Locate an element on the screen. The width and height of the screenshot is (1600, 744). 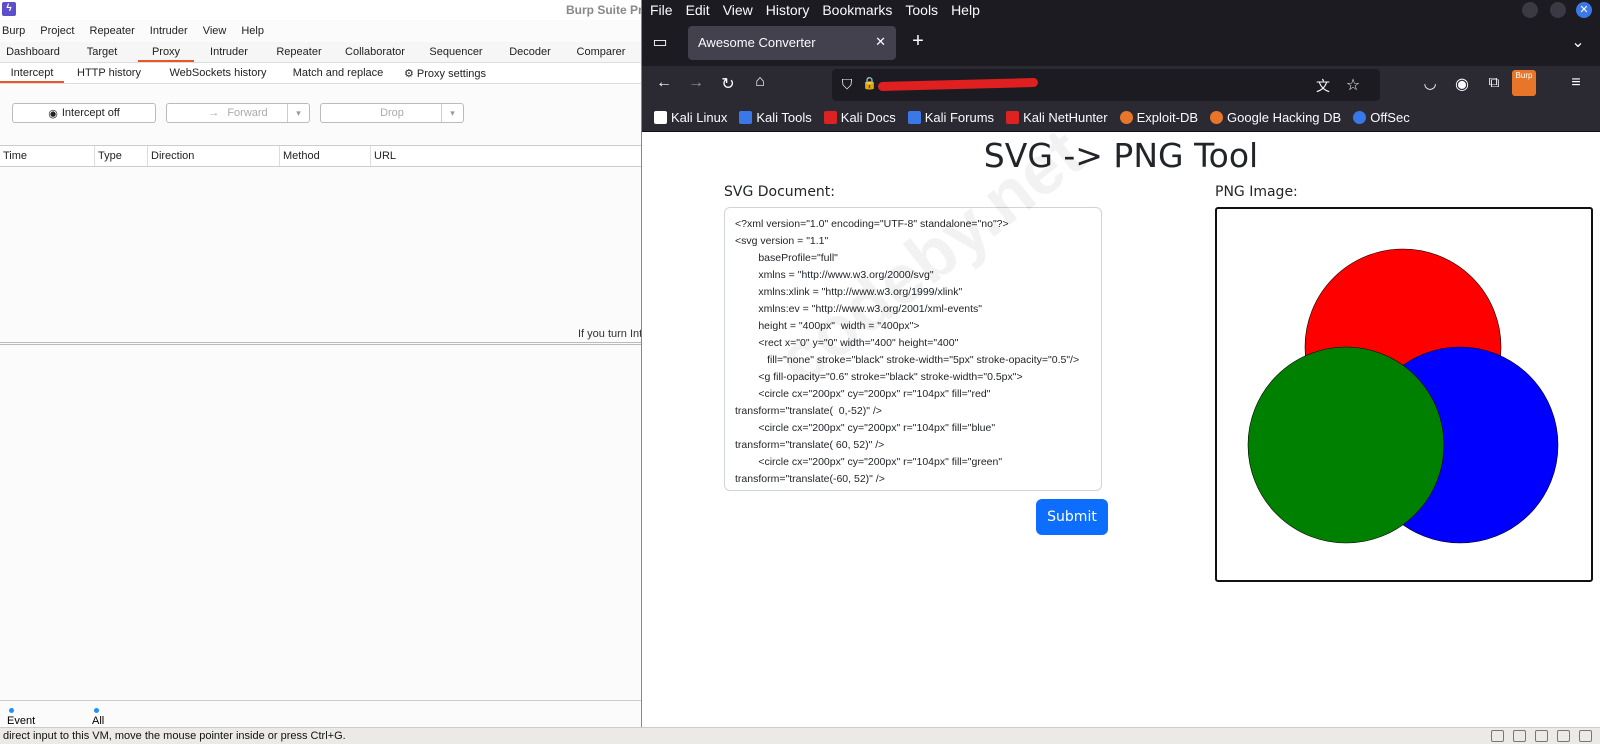
tab-target: Target is located at coordinates (102, 52).